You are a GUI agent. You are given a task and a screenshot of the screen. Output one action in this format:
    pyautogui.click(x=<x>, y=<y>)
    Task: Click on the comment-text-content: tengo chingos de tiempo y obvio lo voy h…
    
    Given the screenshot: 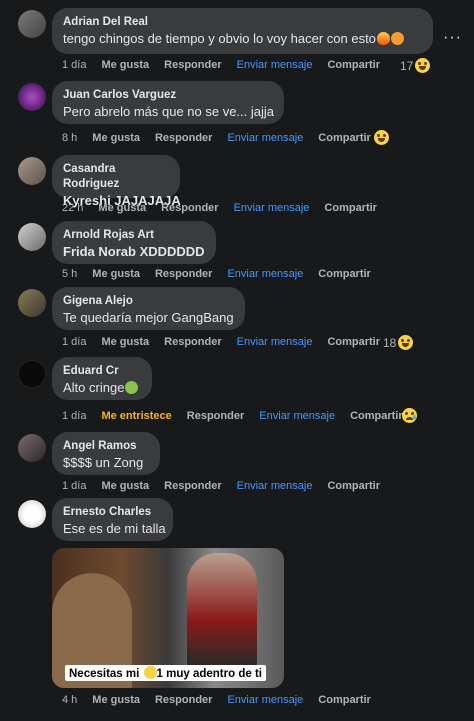 What is the action you would take?
    pyautogui.click(x=219, y=38)
    